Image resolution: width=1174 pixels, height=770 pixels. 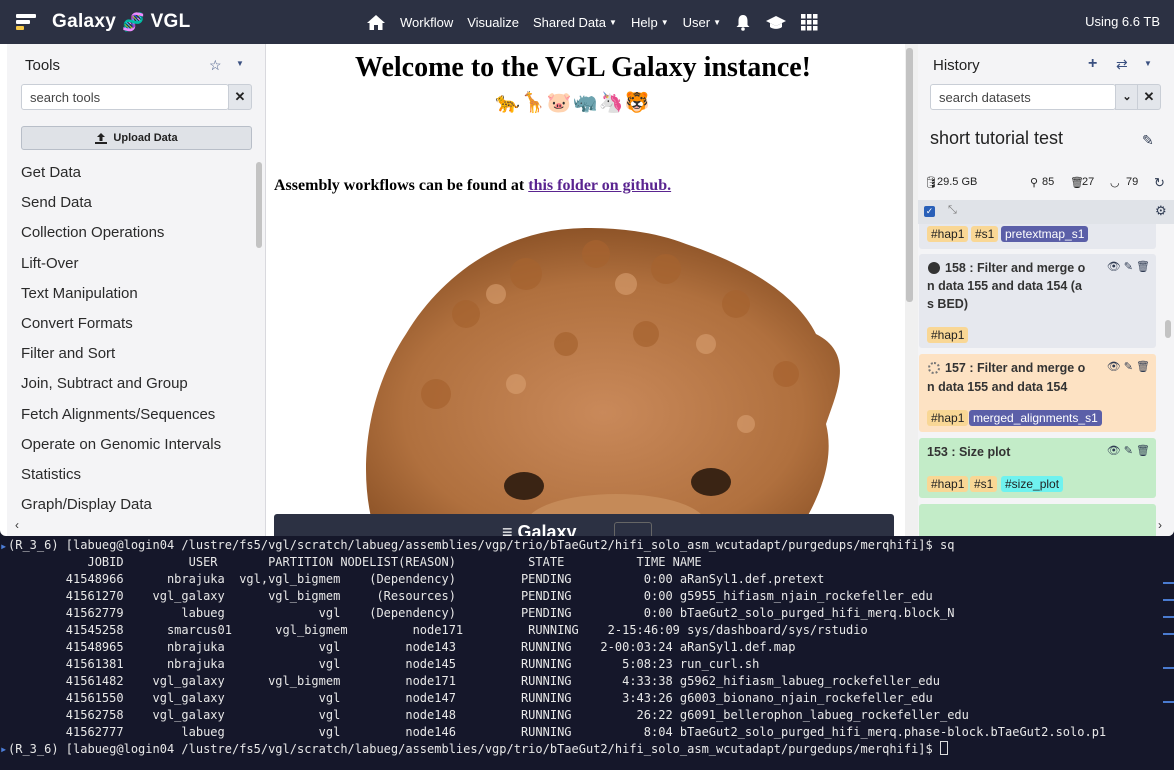 What do you see at coordinates (136, 175) in the screenshot?
I see `tool-section-get-data: Get Data` at bounding box center [136, 175].